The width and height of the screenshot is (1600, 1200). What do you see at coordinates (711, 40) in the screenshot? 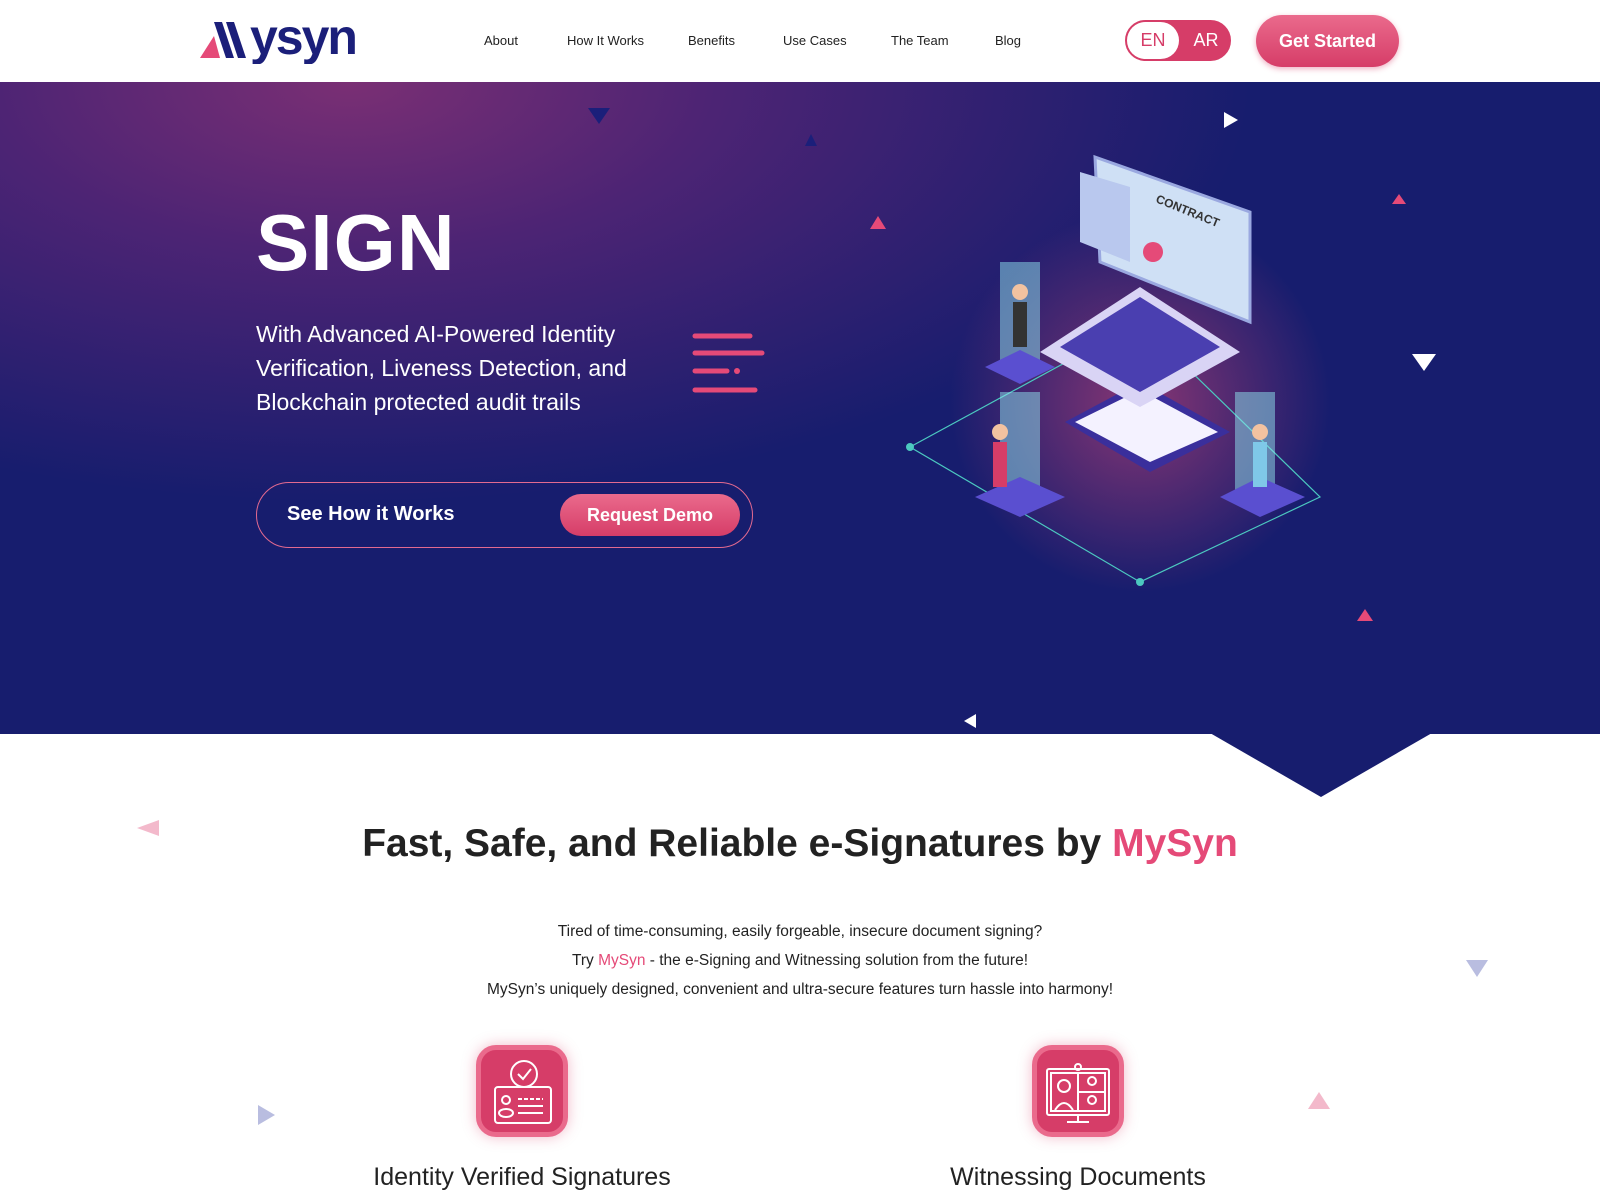
I see `nav-benefits: Benefits` at bounding box center [711, 40].